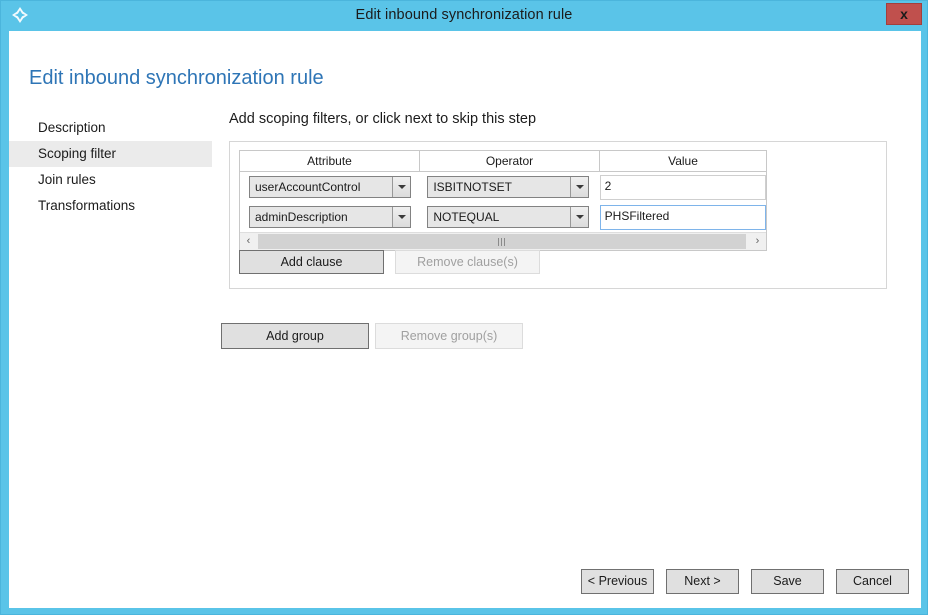 Image resolution: width=928 pixels, height=615 pixels. I want to click on column-header-operator: Operator, so click(510, 161).